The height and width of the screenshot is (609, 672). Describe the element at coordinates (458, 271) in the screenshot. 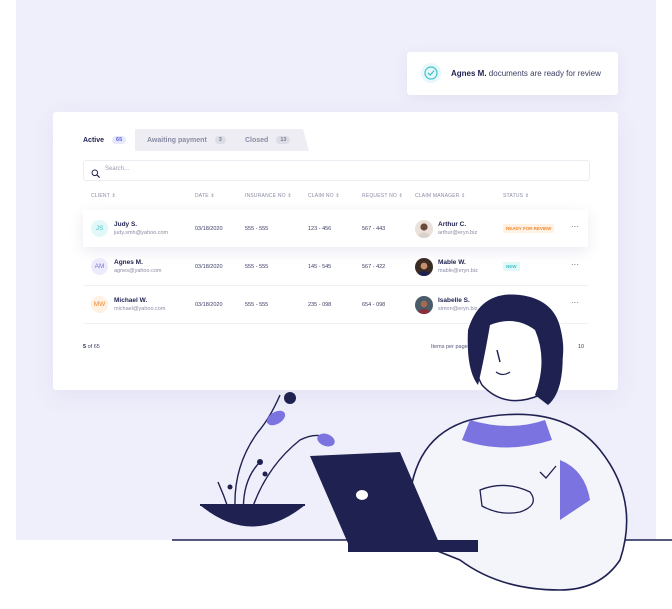

I see `manager-email: mable@eryn.biz` at that location.